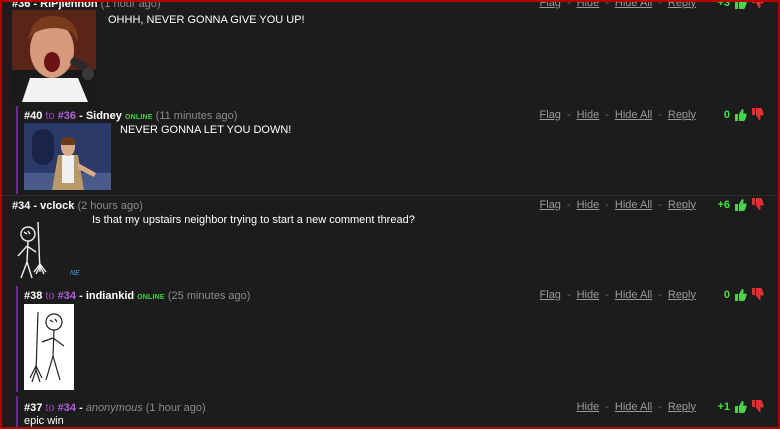 This screenshot has width=780, height=429. I want to click on timestamp: (11 minutes ago), so click(196, 116).